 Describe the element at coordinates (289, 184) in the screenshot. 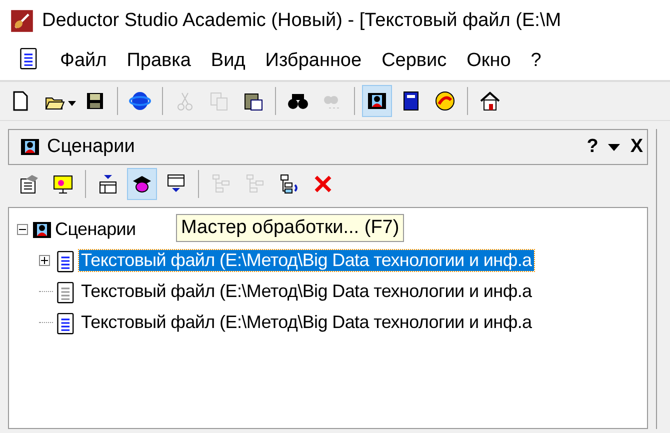

I see `tree-refresh-icon` at that location.